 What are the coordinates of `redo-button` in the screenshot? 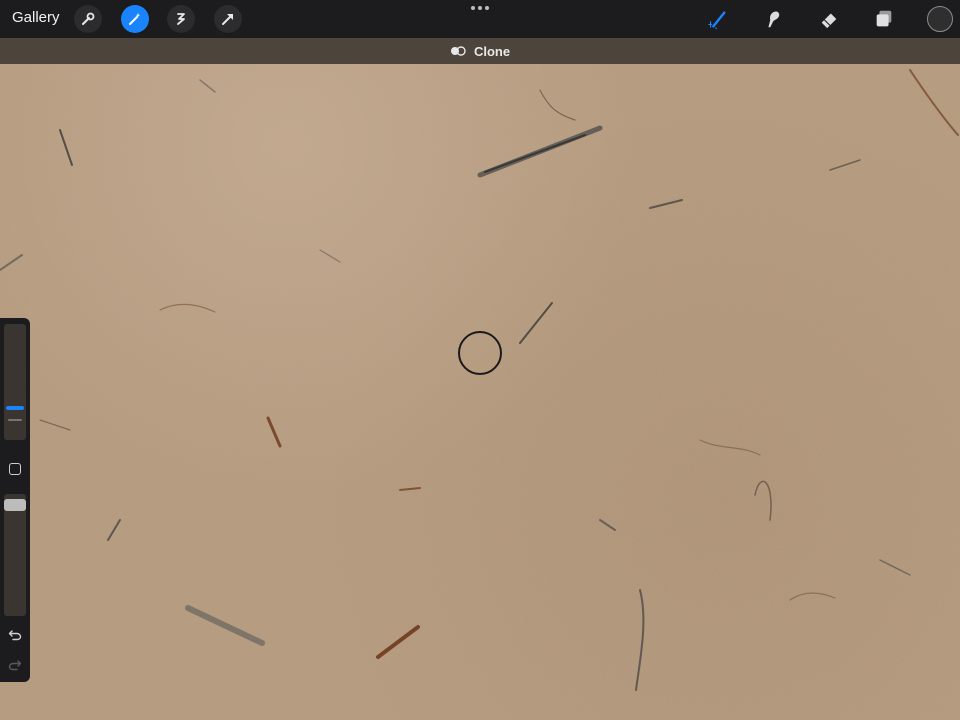 It's located at (15, 665).